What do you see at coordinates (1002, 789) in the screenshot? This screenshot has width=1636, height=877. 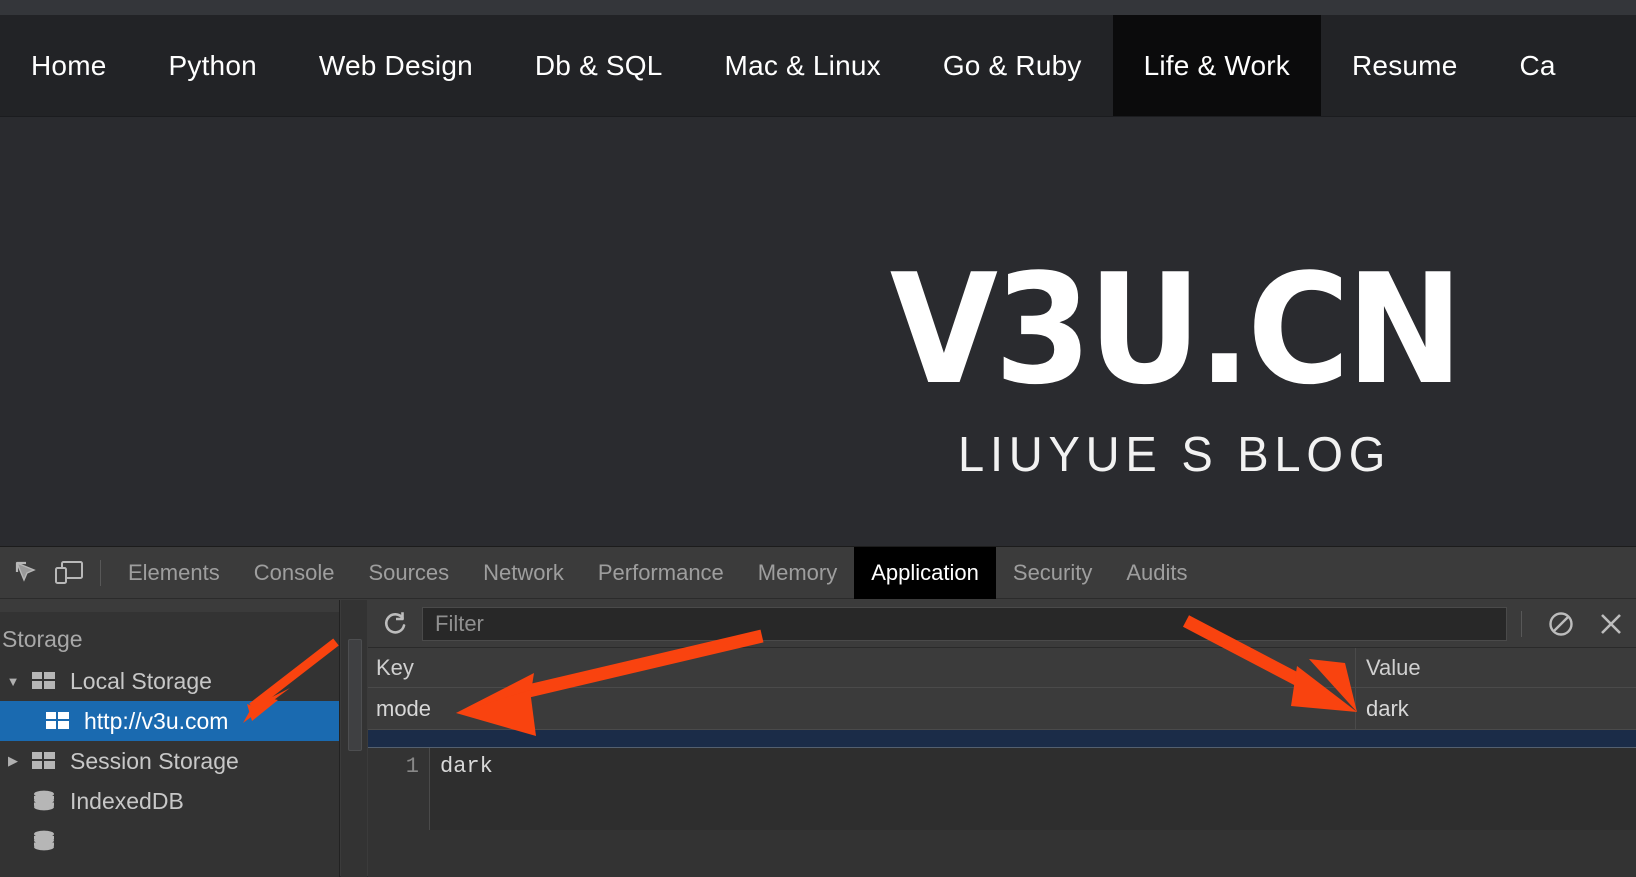 I see `value-preview-pane: 1 dark` at bounding box center [1002, 789].